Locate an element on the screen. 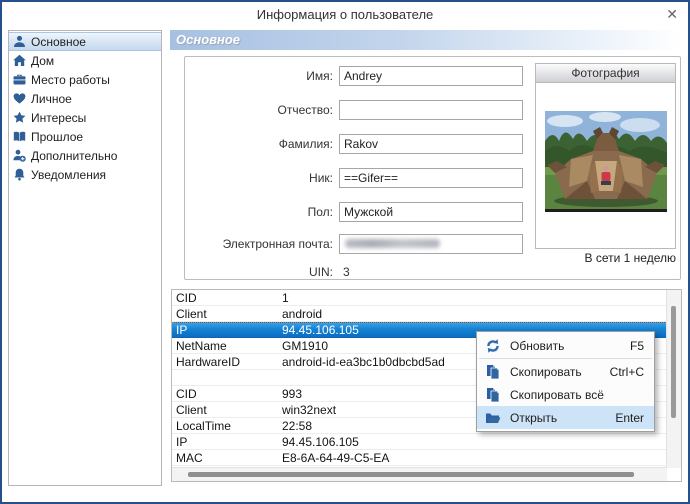 This screenshot has width=690, height=504. title-bar: Информация о пользователе ✕ is located at coordinates (345, 15).